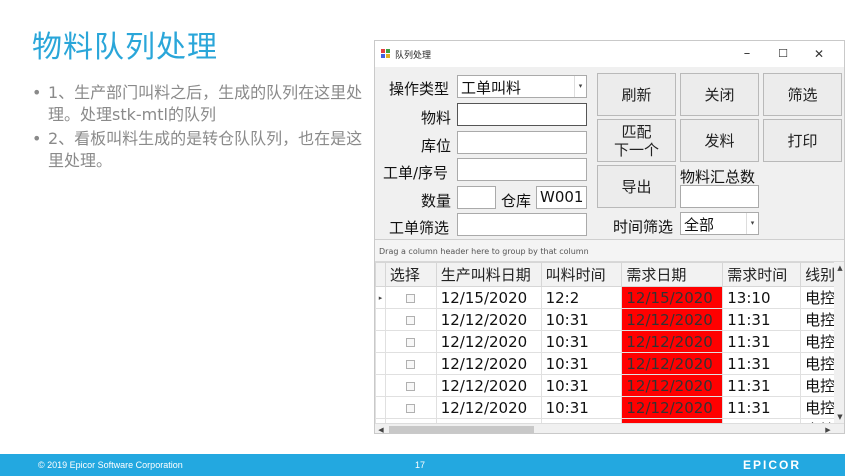 This screenshot has width=845, height=476. What do you see at coordinates (413, 56) in the screenshot?
I see `window-title: 队列处理` at bounding box center [413, 56].